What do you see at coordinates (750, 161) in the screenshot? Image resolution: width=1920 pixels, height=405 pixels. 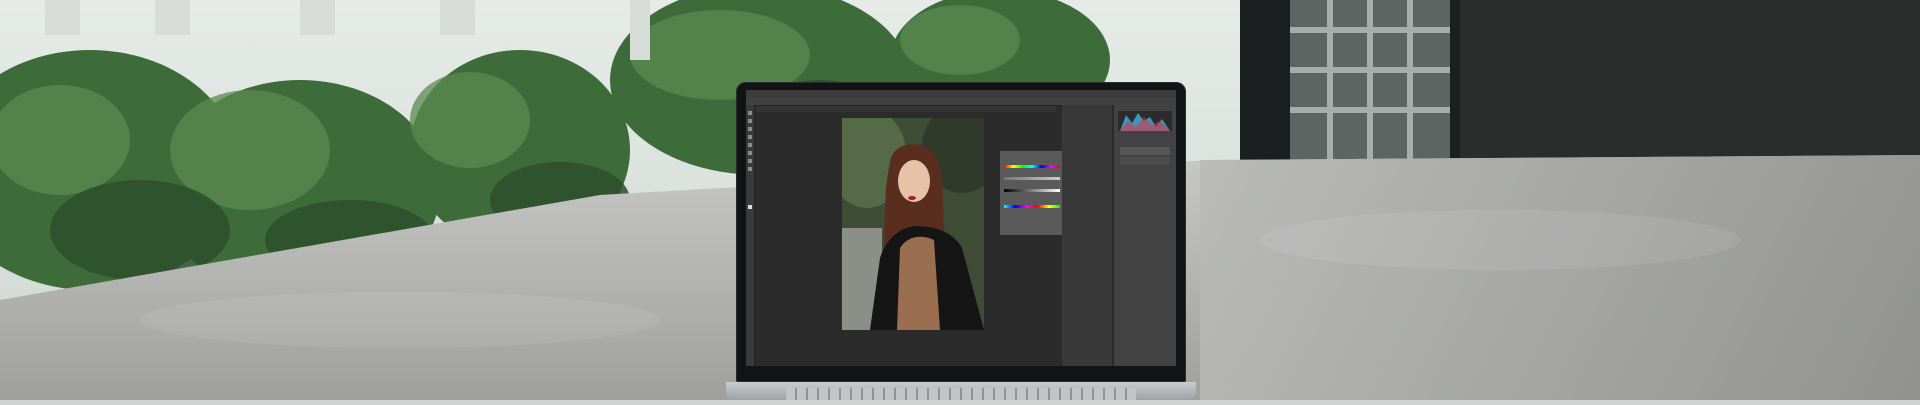 I see `eraser-tool-icon` at bounding box center [750, 161].